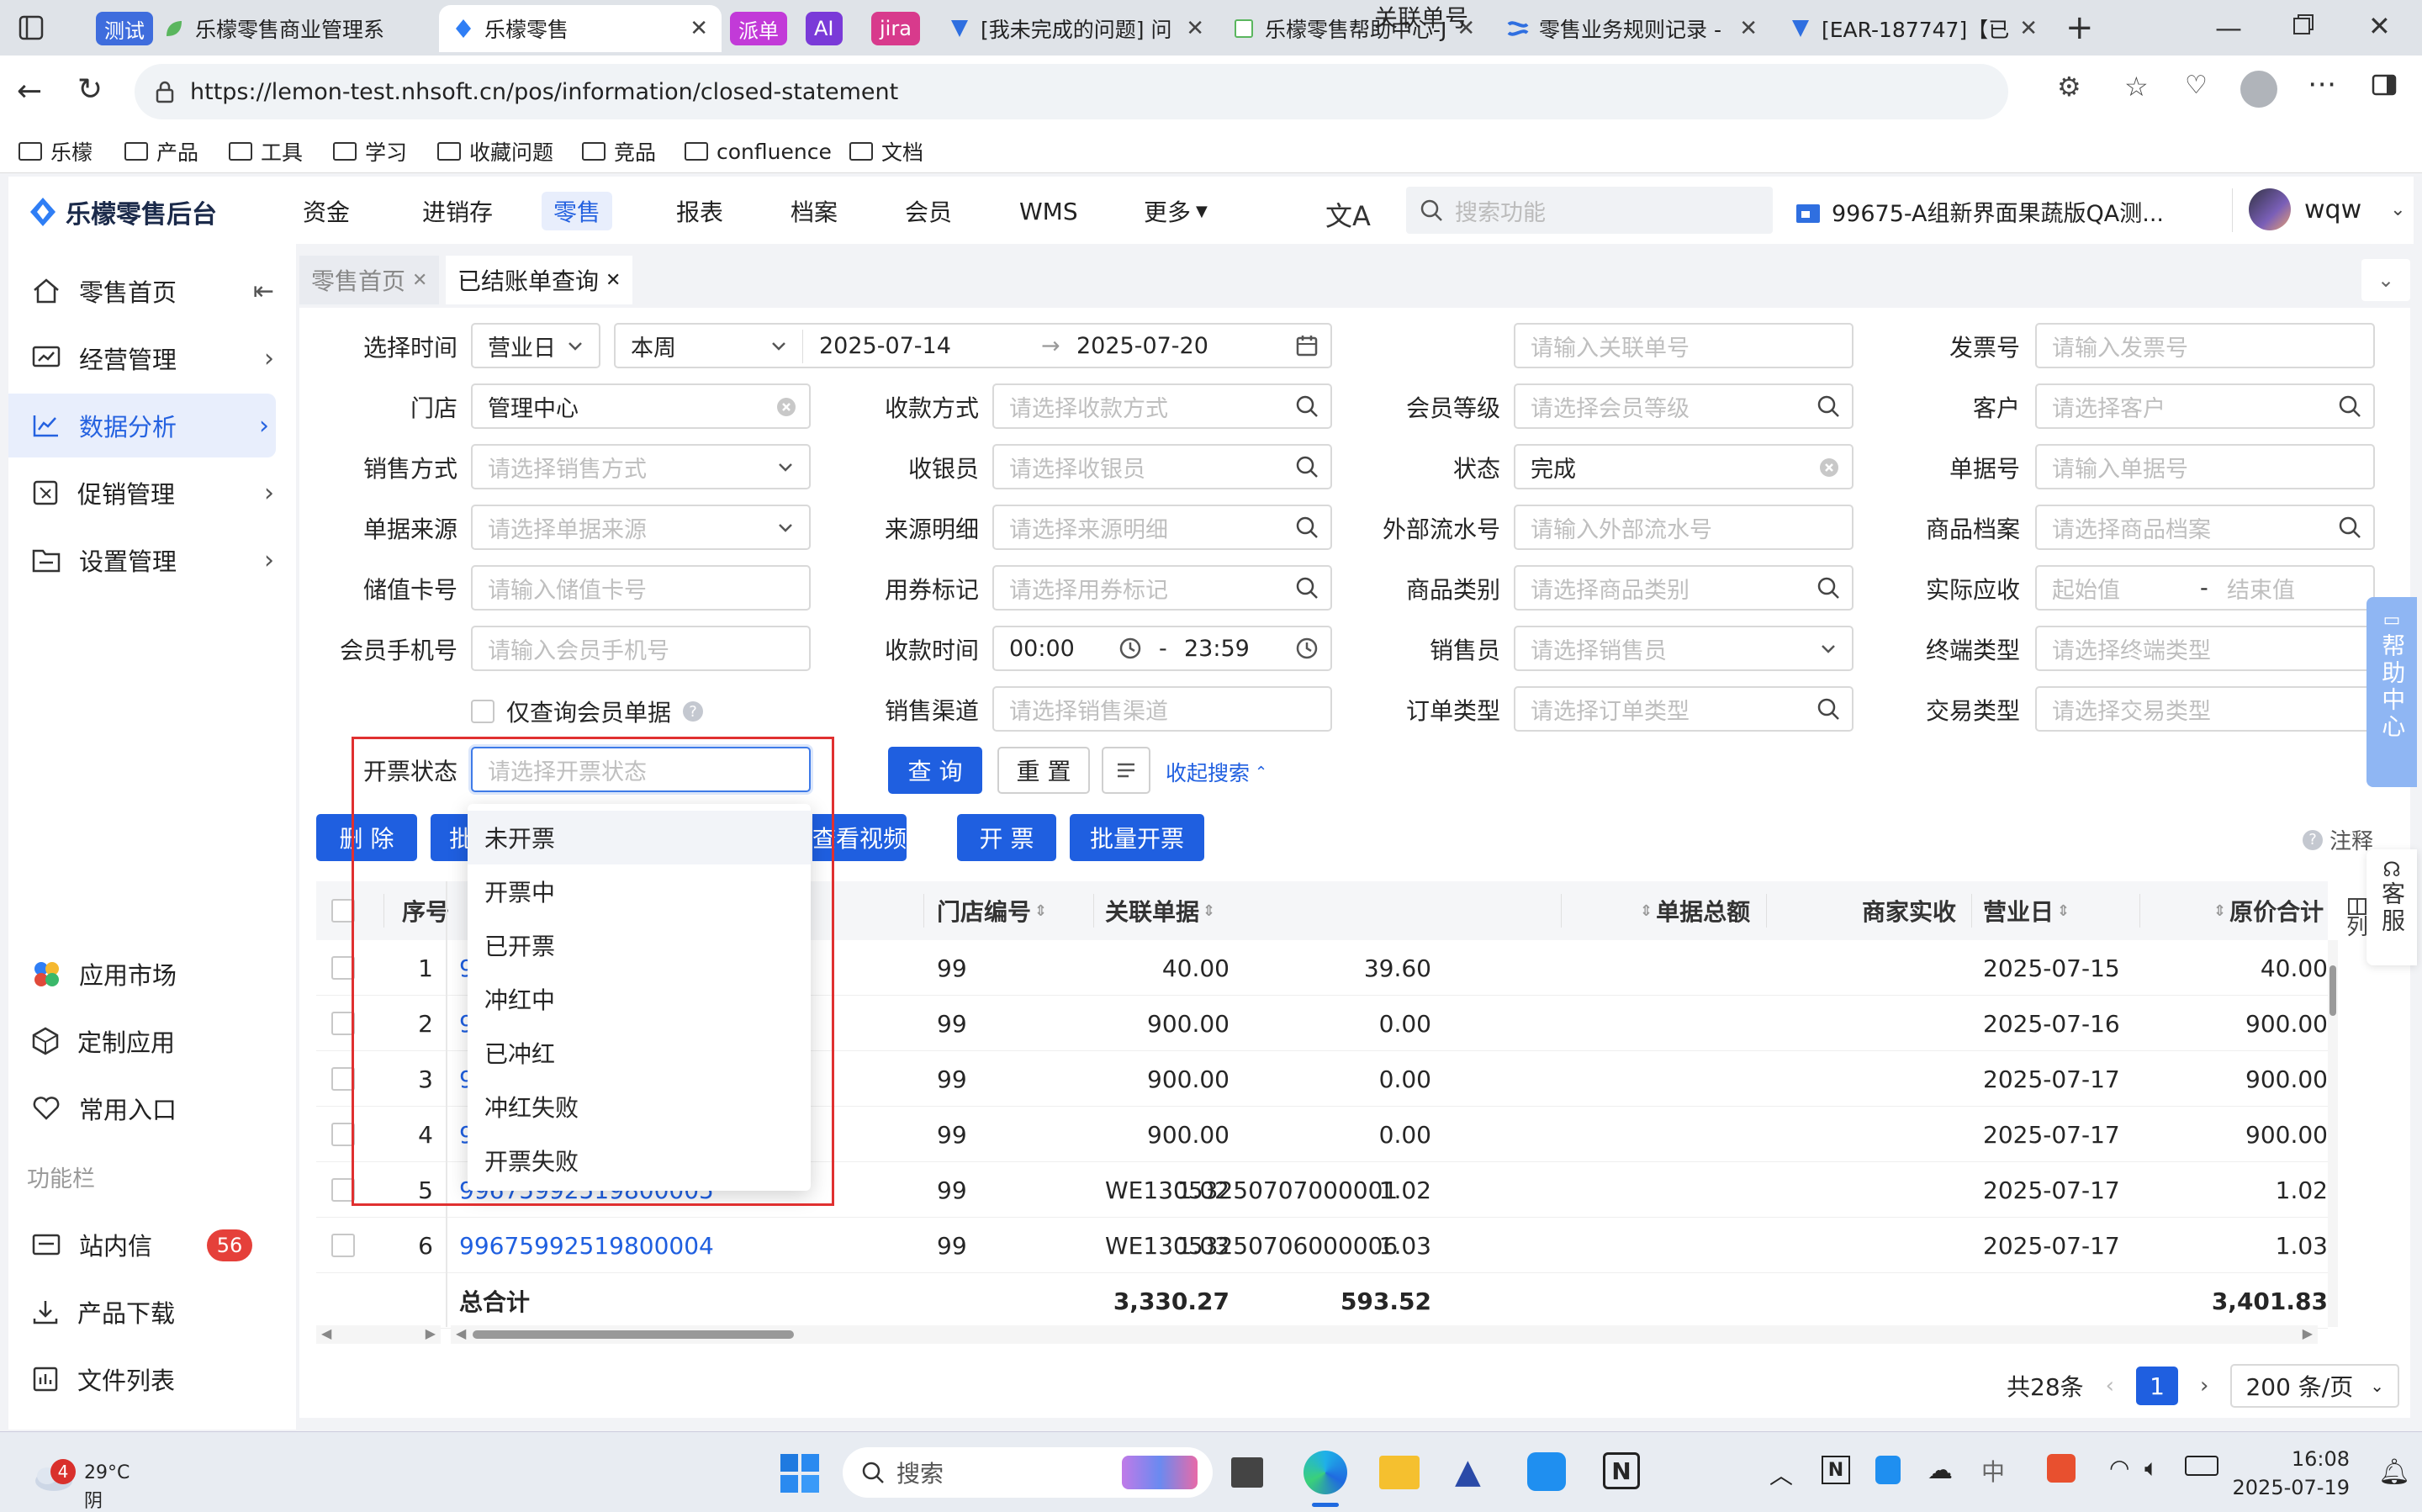  Describe the element at coordinates (1589, 210) in the screenshot. I see `function-search: 搜索功能` at that location.